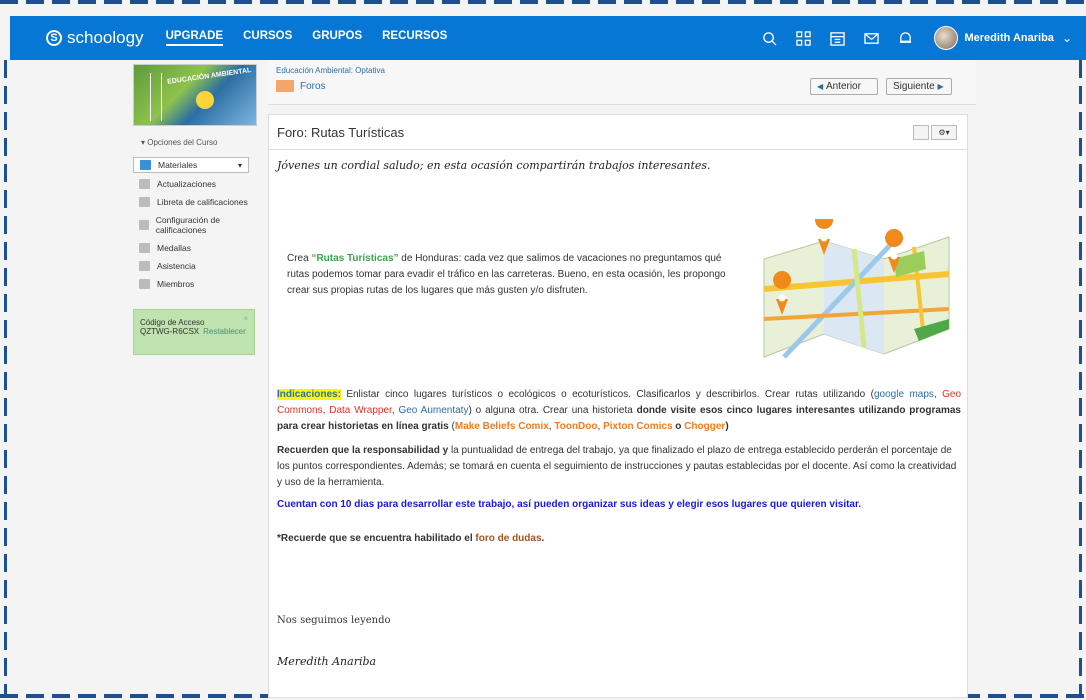  What do you see at coordinates (156, 97) in the screenshot?
I see `course-image-tower` at bounding box center [156, 97].